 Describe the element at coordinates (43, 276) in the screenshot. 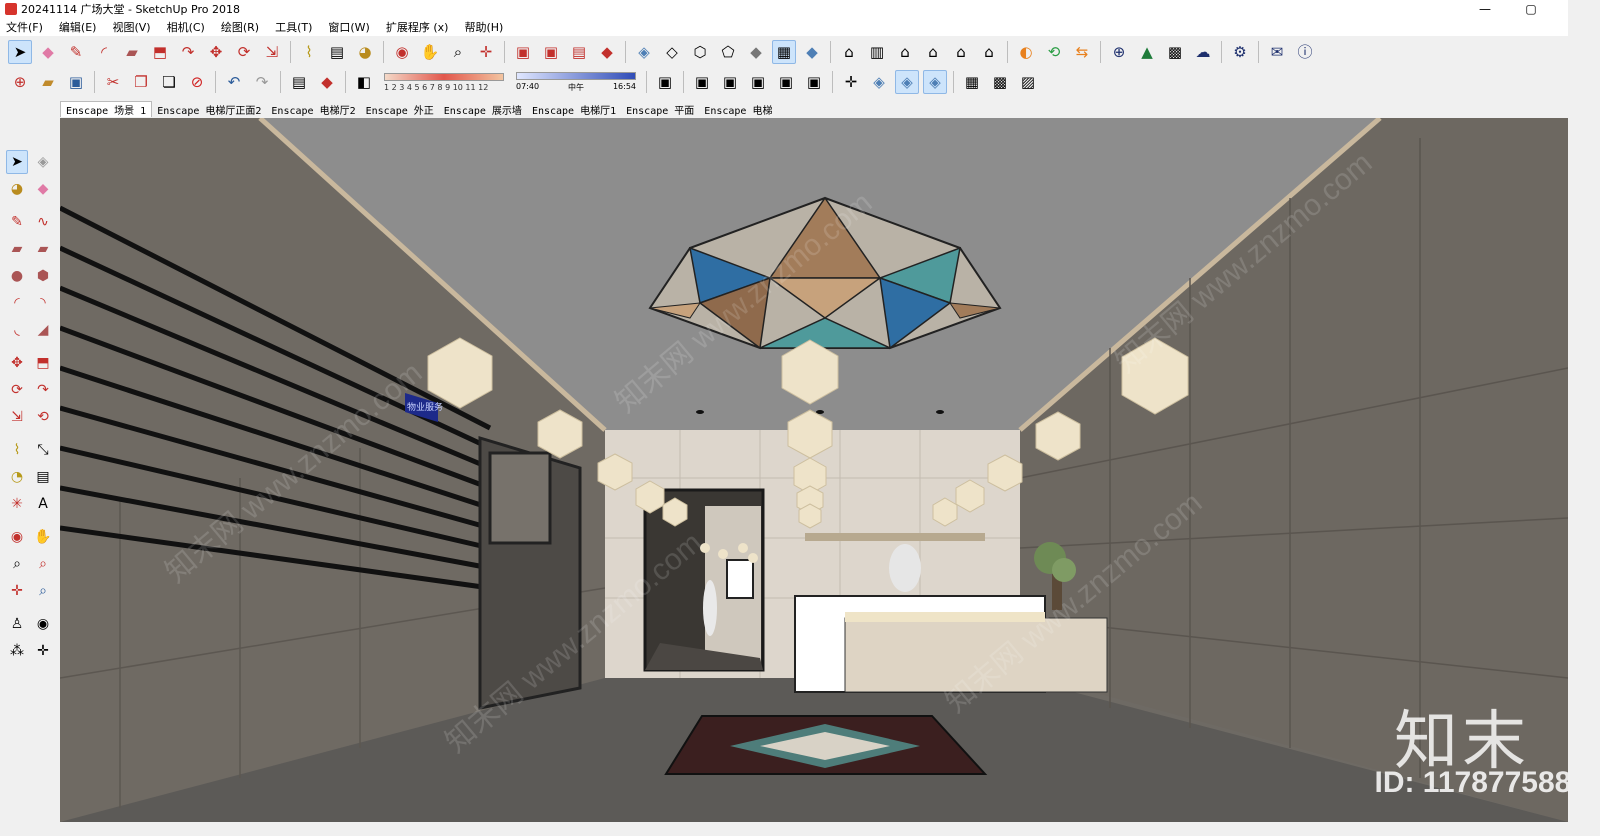

I see `polygon-icon: ⬢` at that location.